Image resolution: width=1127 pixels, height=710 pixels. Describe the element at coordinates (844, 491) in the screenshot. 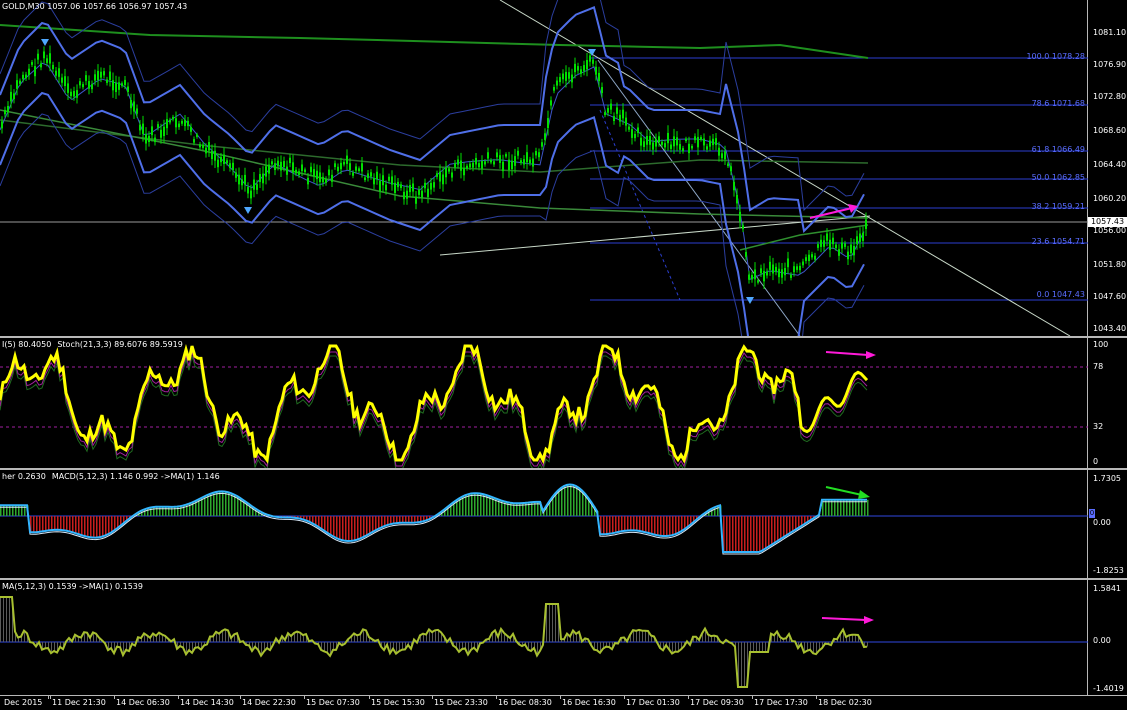

I see `divergence-arrow` at that location.